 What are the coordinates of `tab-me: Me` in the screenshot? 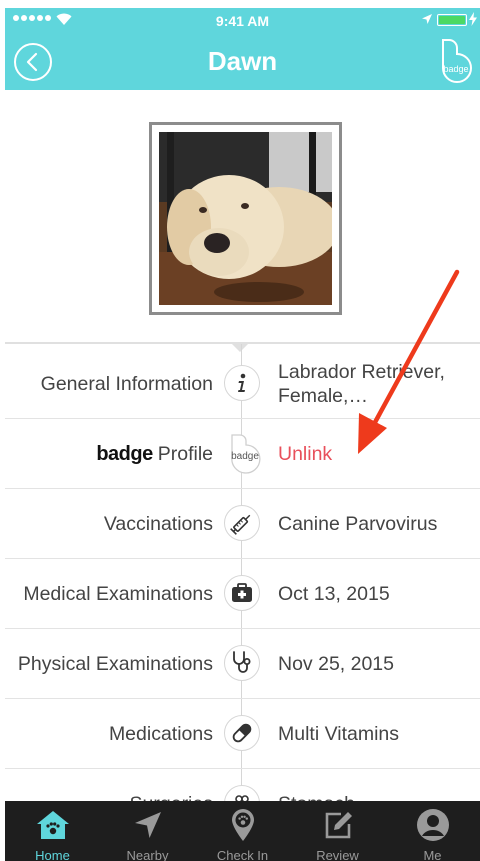 It's located at (432, 831).